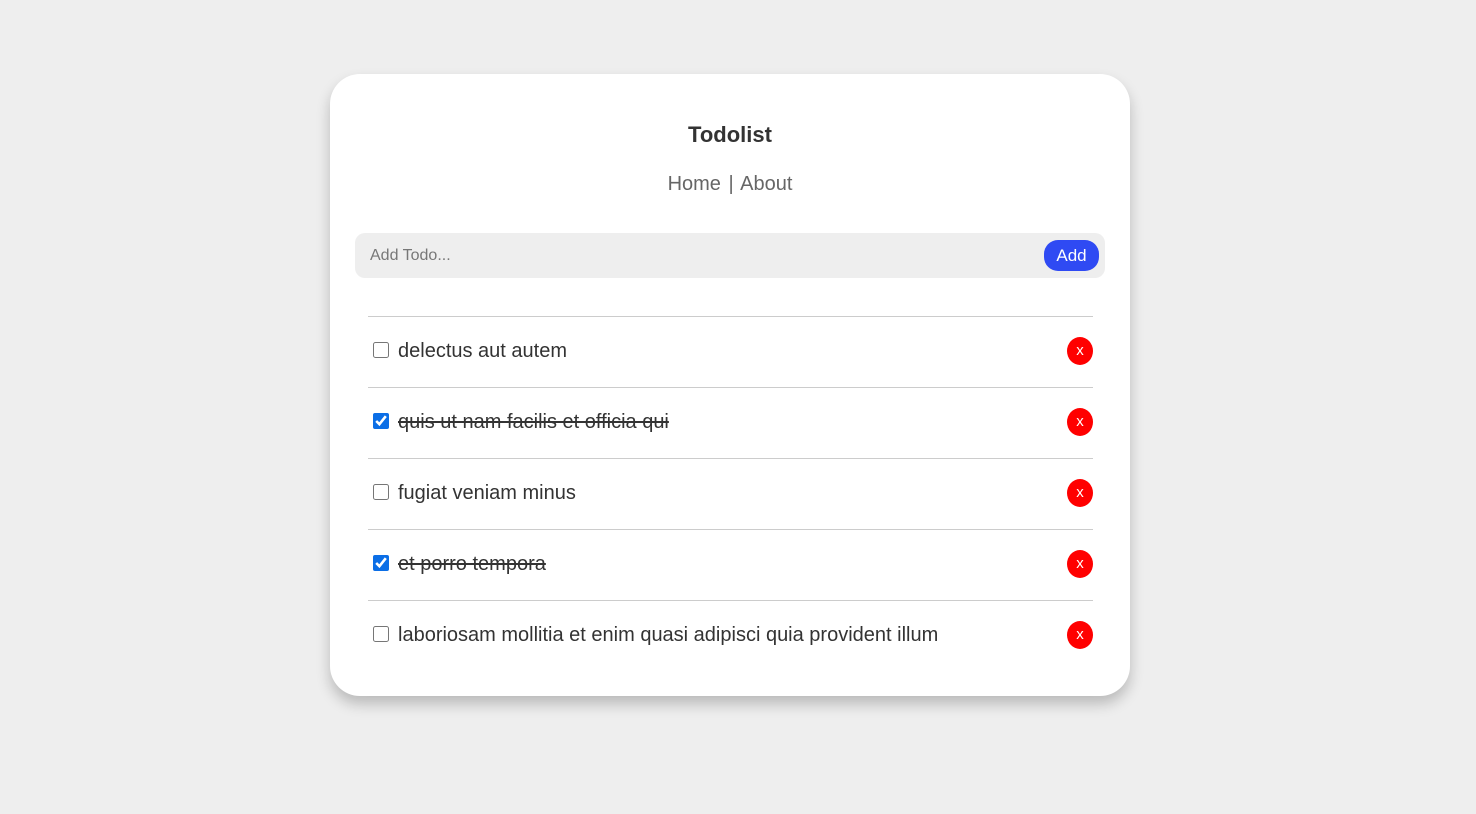 The height and width of the screenshot is (814, 1476). What do you see at coordinates (482, 351) in the screenshot?
I see `todo-title: delectus aut autem` at bounding box center [482, 351].